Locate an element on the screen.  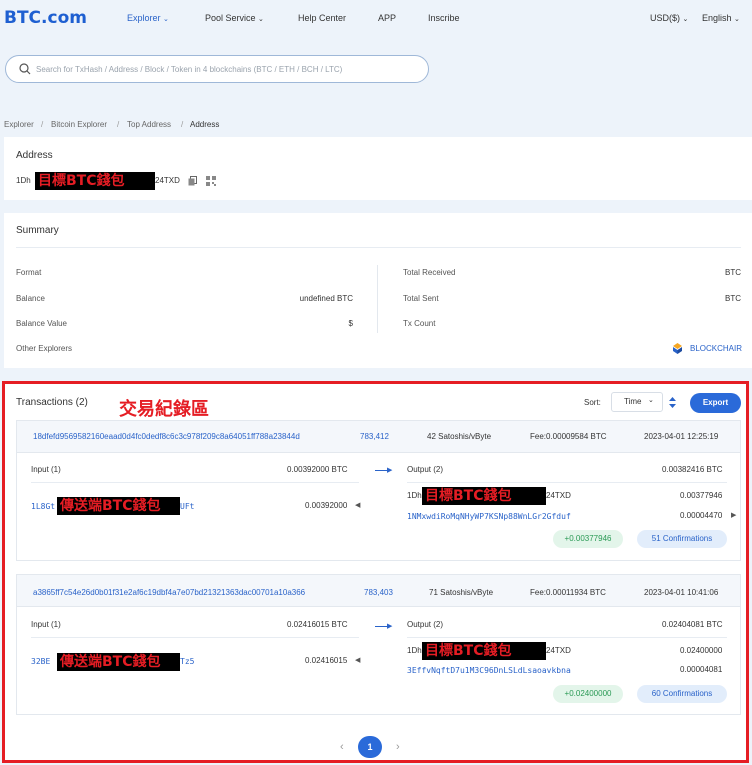
nav-pool-service: Pool Service ⌄ is located at coordinates (234, 18).